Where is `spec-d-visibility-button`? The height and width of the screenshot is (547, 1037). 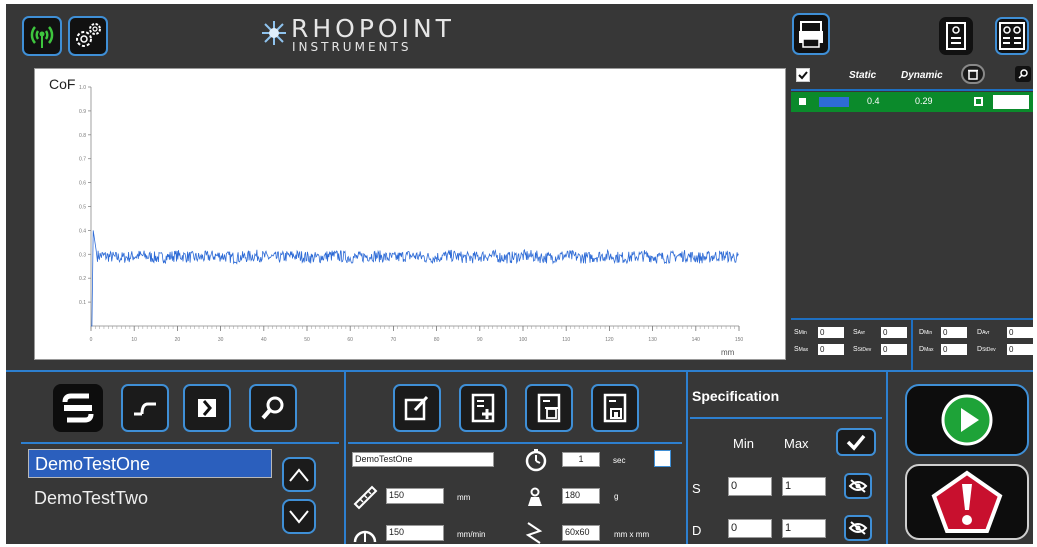
spec-d-visibility-button is located at coordinates (858, 528).